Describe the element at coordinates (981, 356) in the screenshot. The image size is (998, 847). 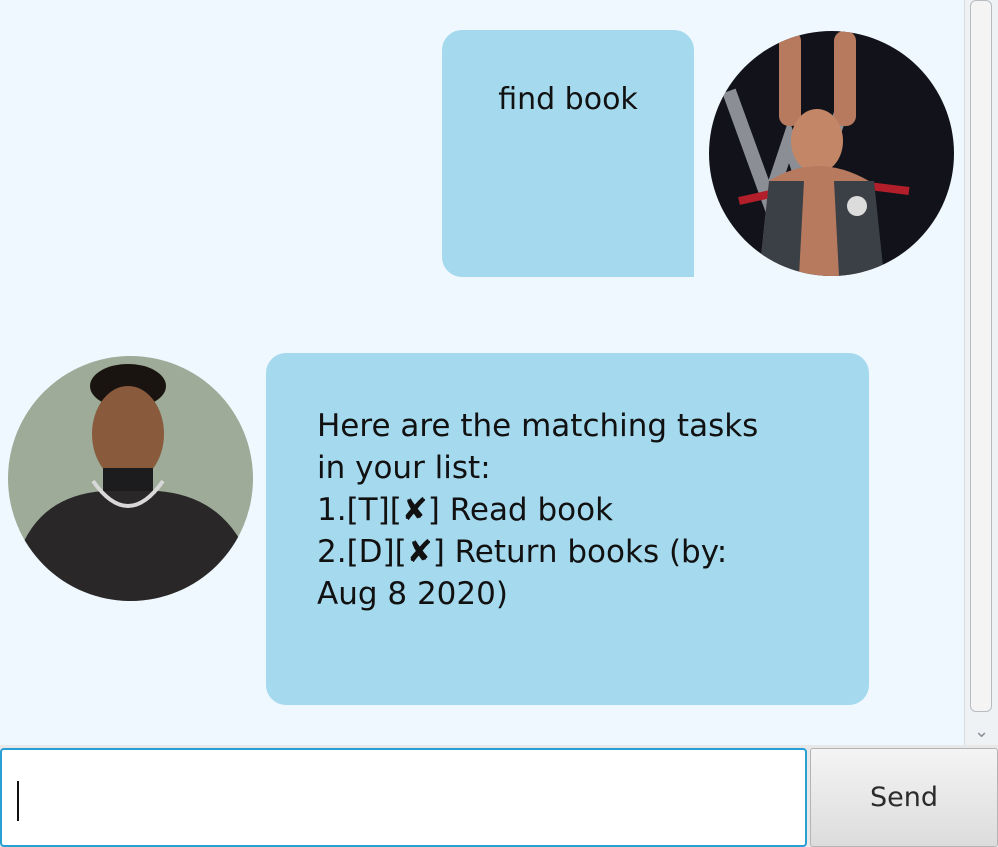
I see `scrollbar-thumb` at that location.